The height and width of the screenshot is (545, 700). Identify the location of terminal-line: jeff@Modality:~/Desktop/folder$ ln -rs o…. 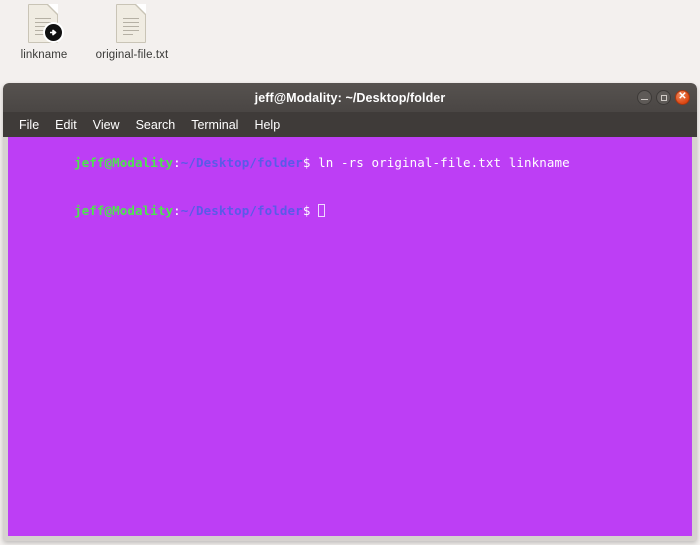
(352, 163).